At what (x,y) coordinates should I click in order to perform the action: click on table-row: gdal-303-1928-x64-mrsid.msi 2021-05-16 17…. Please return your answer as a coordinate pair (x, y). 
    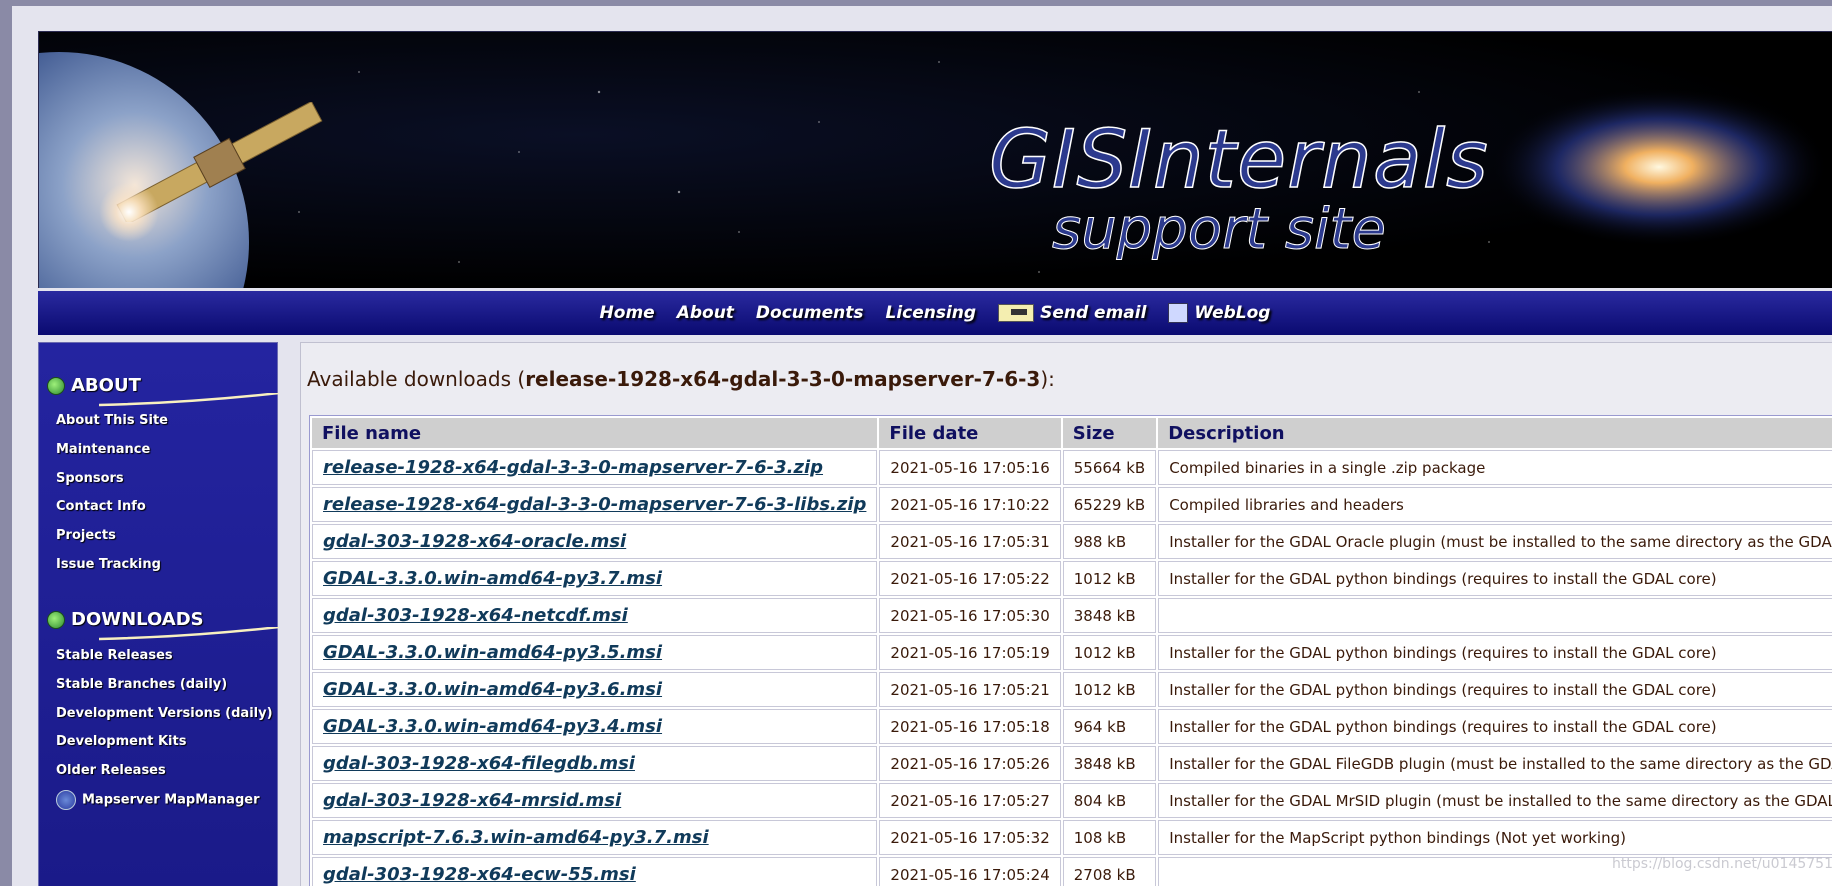
    Looking at the image, I should click on (1072, 800).